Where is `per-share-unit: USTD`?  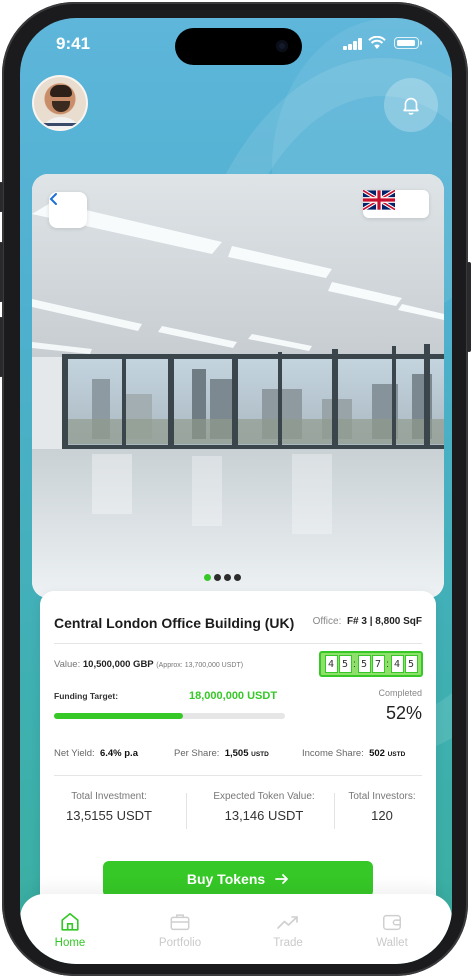
per-share-unit: USTD is located at coordinates (260, 754).